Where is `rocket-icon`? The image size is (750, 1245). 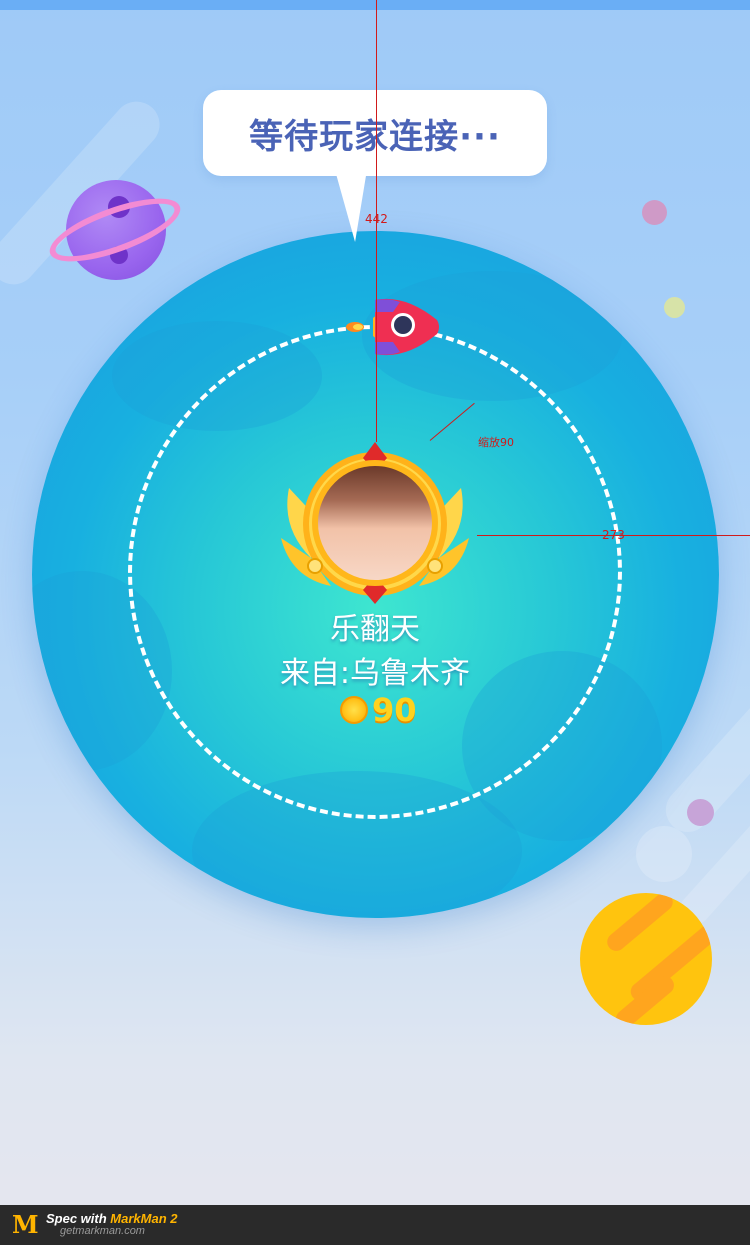 rocket-icon is located at coordinates (392, 327).